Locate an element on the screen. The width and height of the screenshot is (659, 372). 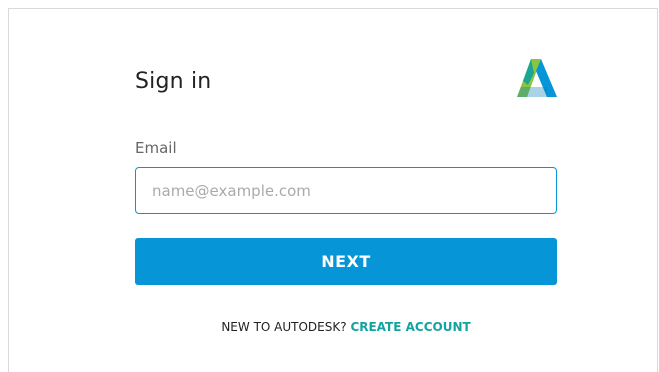
email-label: Email is located at coordinates (156, 148).